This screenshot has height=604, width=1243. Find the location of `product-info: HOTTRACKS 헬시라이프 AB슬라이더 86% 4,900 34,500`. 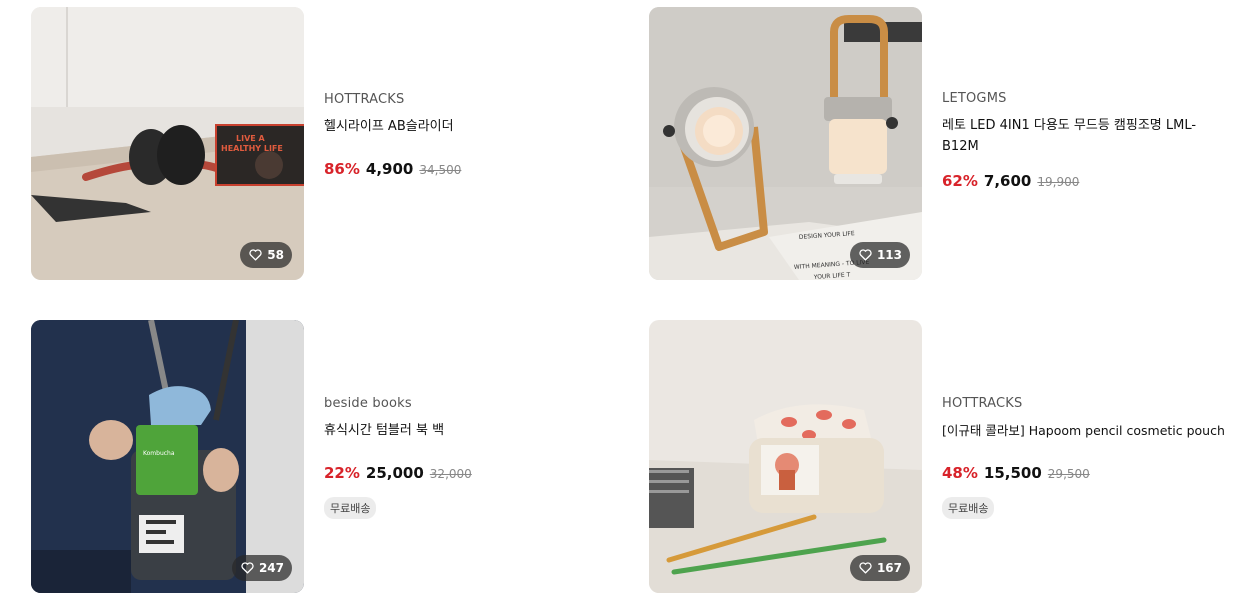

product-info: HOTTRACKS 헬시라이프 AB슬라이더 86% 4,900 34,500 is located at coordinates (474, 135).